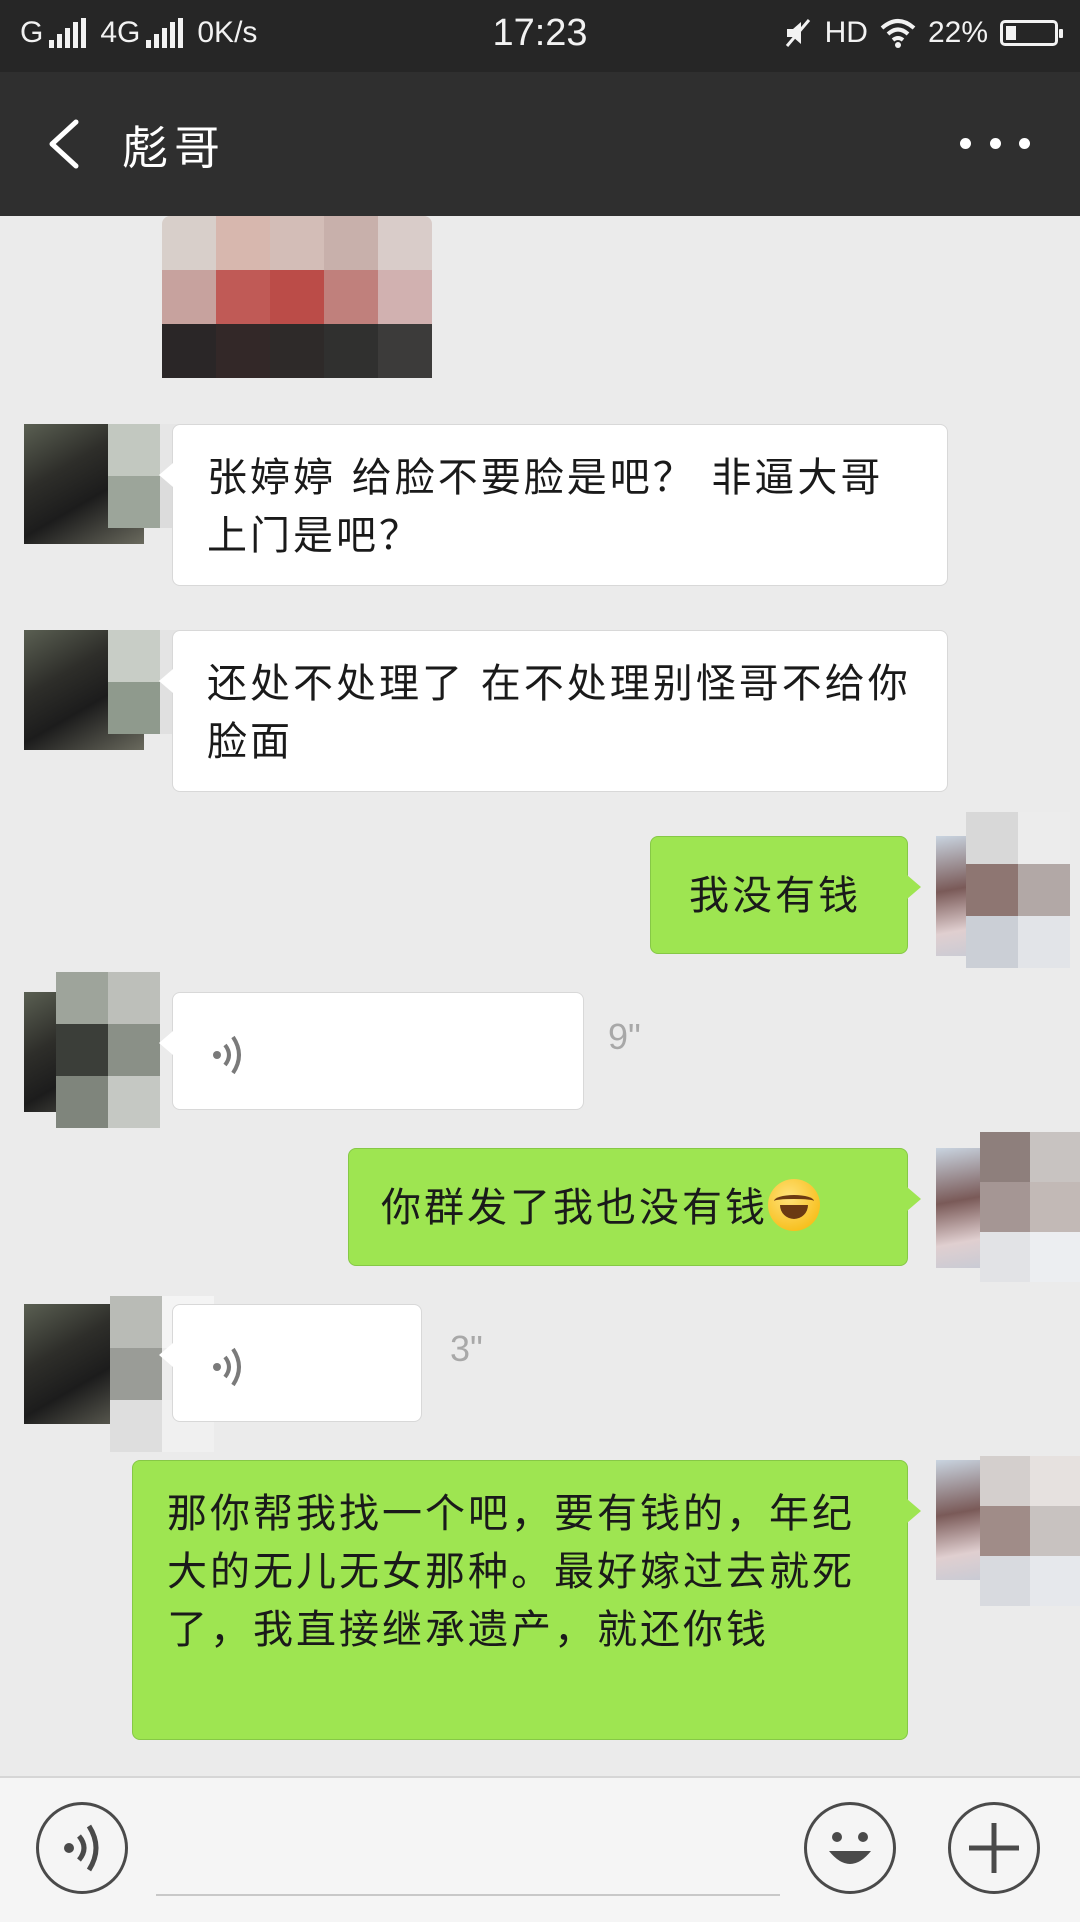 This screenshot has width=1080, height=1922. Describe the element at coordinates (559, 713) in the screenshot. I see `message-text: 还处不处理了 在不处理别怪哥不给你脸面` at that location.